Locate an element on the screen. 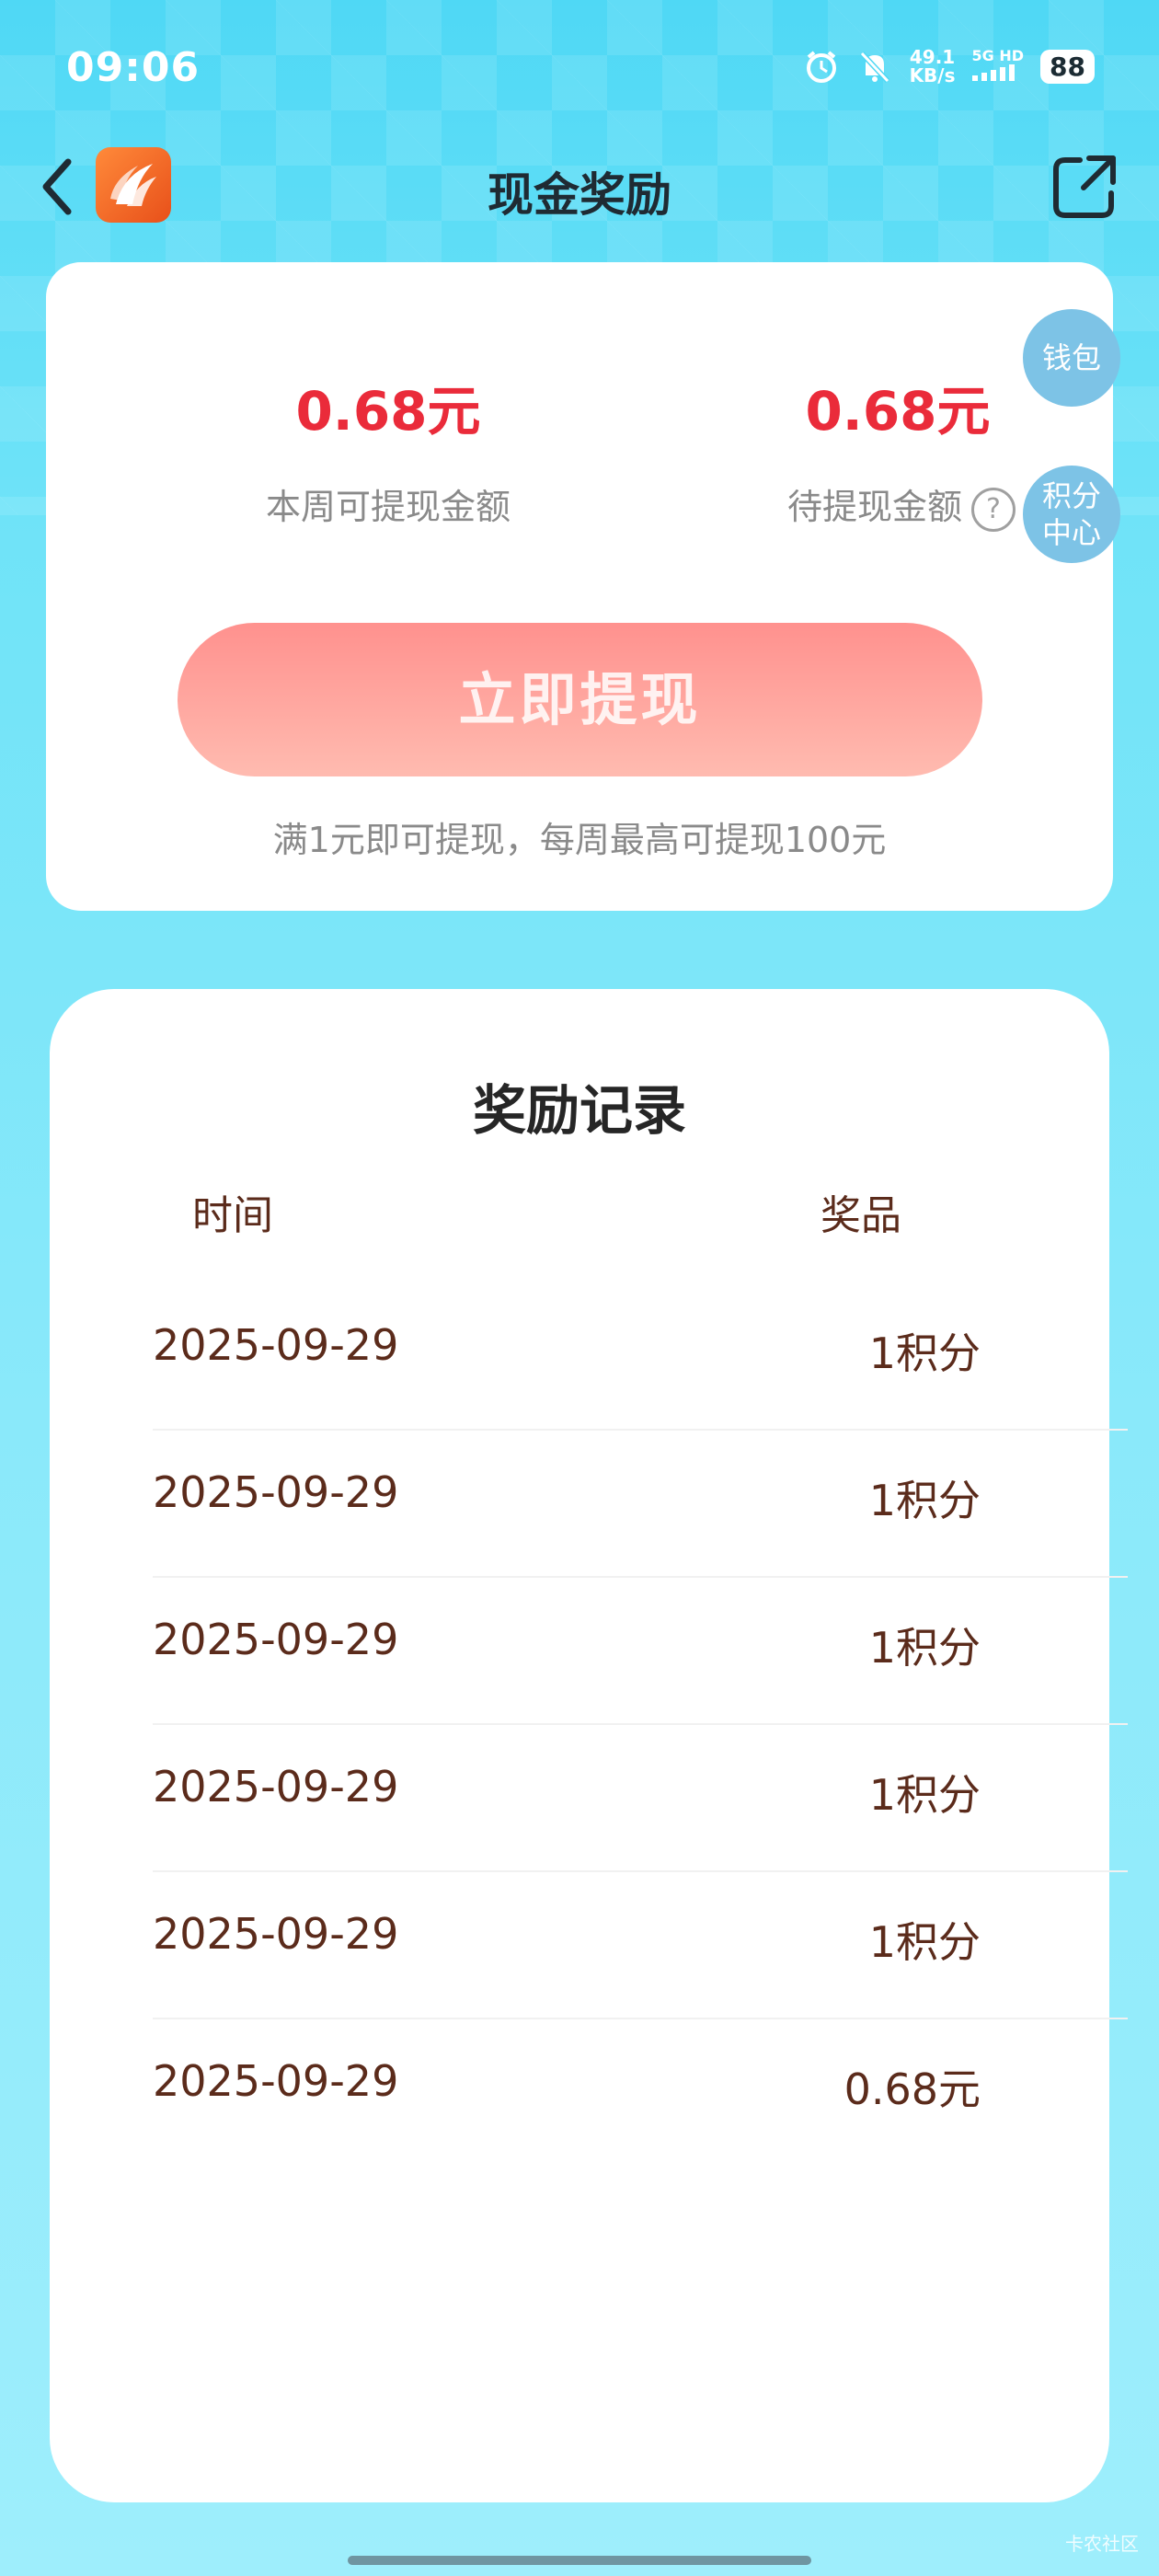  status-time: 09:06 is located at coordinates (133, 67).